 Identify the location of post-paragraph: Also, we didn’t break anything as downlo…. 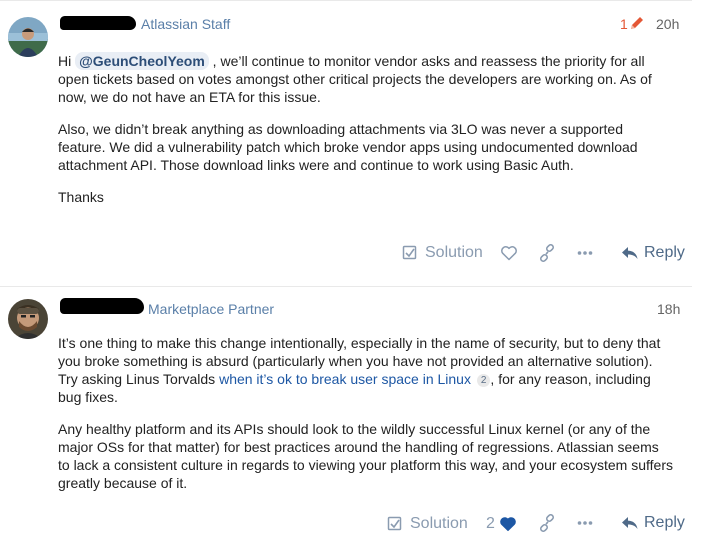
(348, 147).